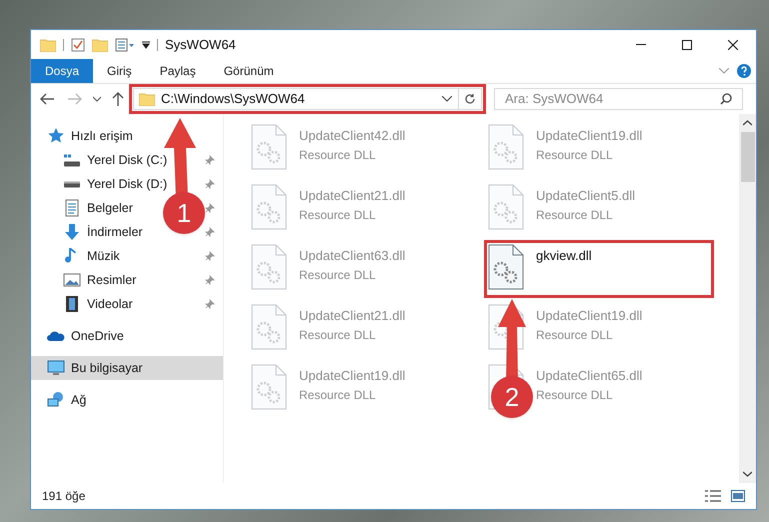 This screenshot has width=769, height=522. Describe the element at coordinates (744, 71) in the screenshot. I see `help-icon` at that location.